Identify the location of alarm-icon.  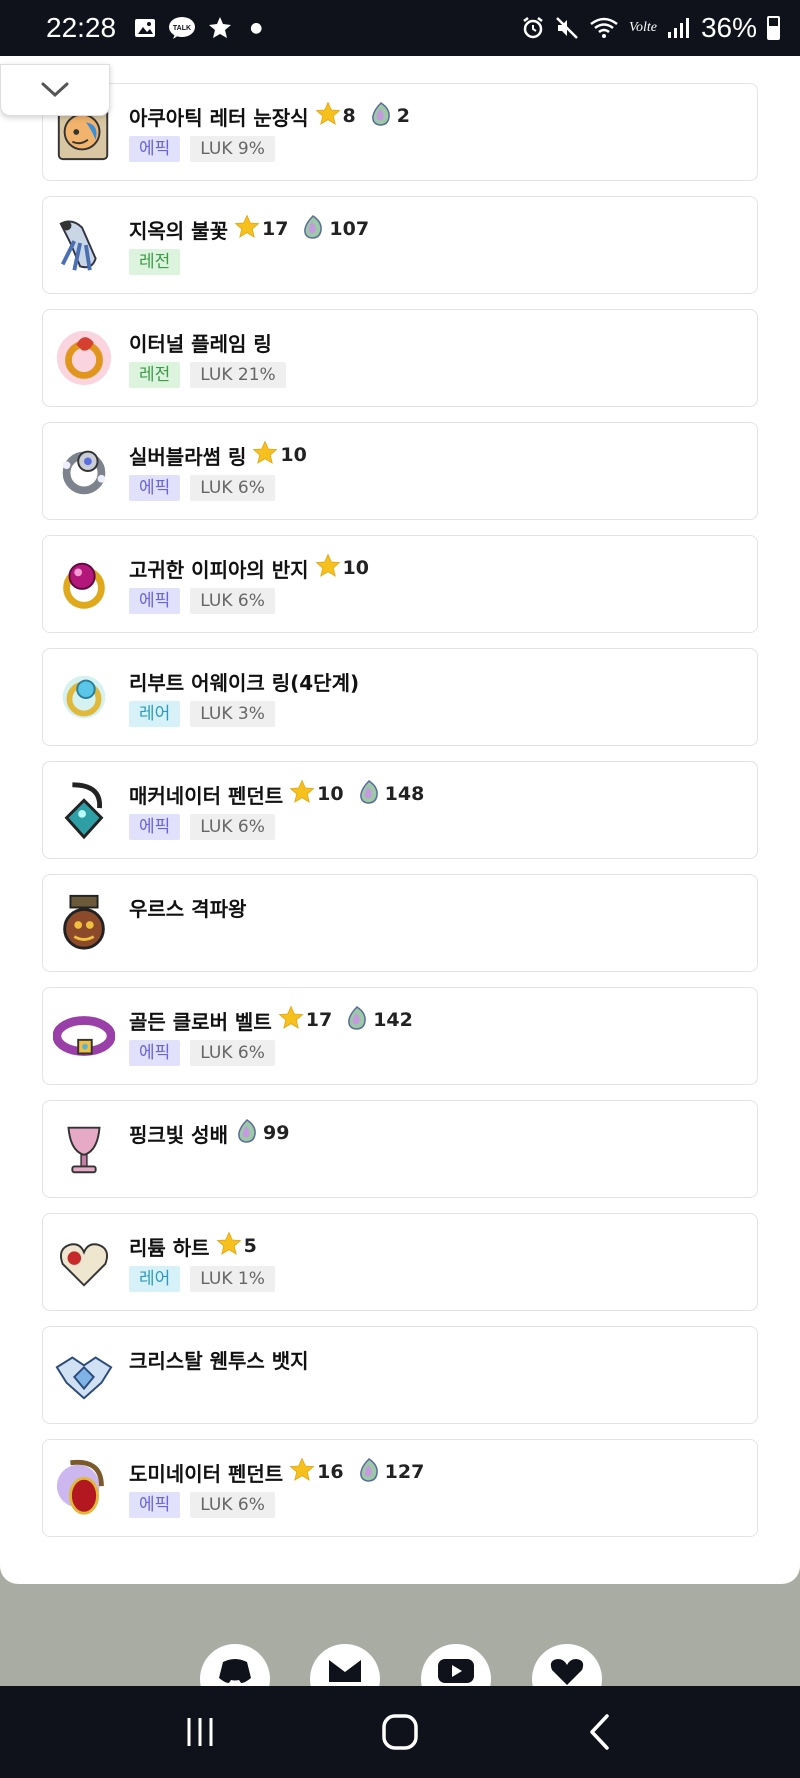
(533, 28).